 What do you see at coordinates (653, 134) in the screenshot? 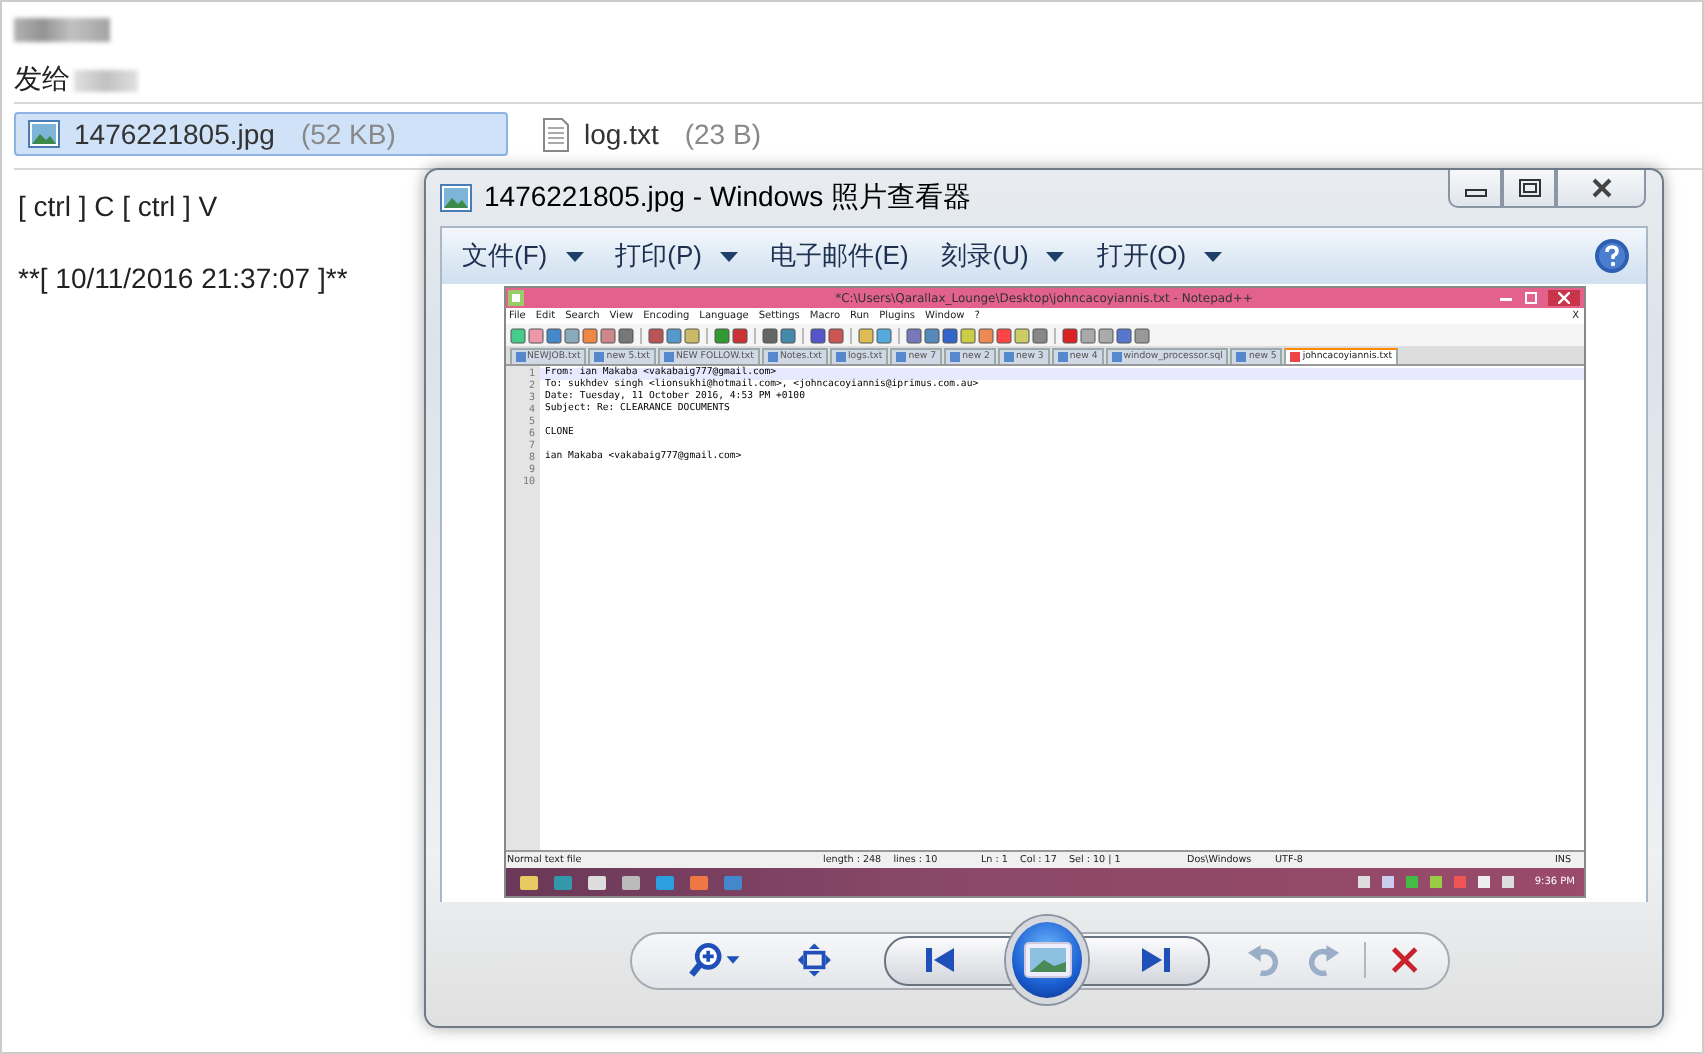
I see `attachment: log.txt (23 B)` at bounding box center [653, 134].